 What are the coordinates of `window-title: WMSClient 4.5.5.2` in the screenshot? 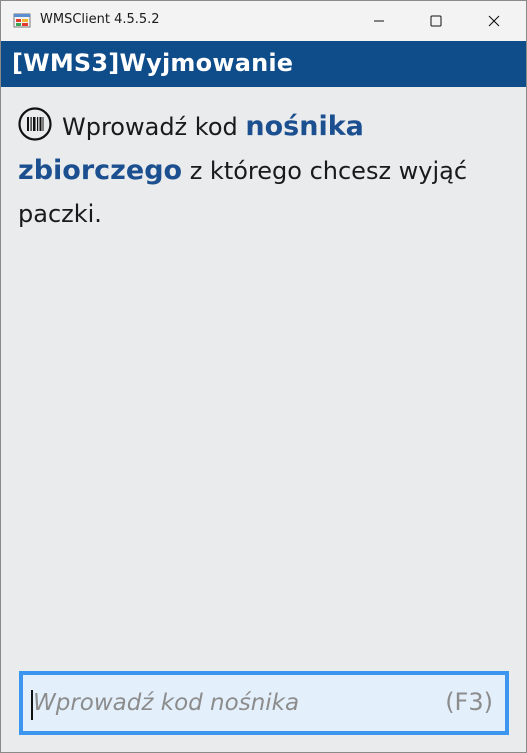 It's located at (100, 19).